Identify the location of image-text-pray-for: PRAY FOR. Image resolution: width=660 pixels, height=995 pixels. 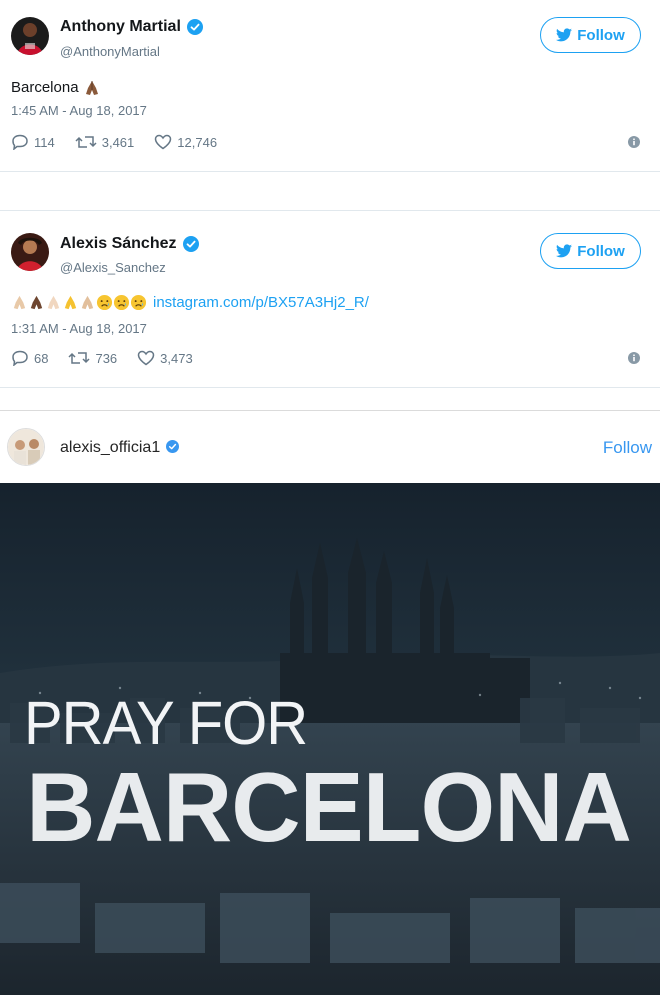
(166, 723).